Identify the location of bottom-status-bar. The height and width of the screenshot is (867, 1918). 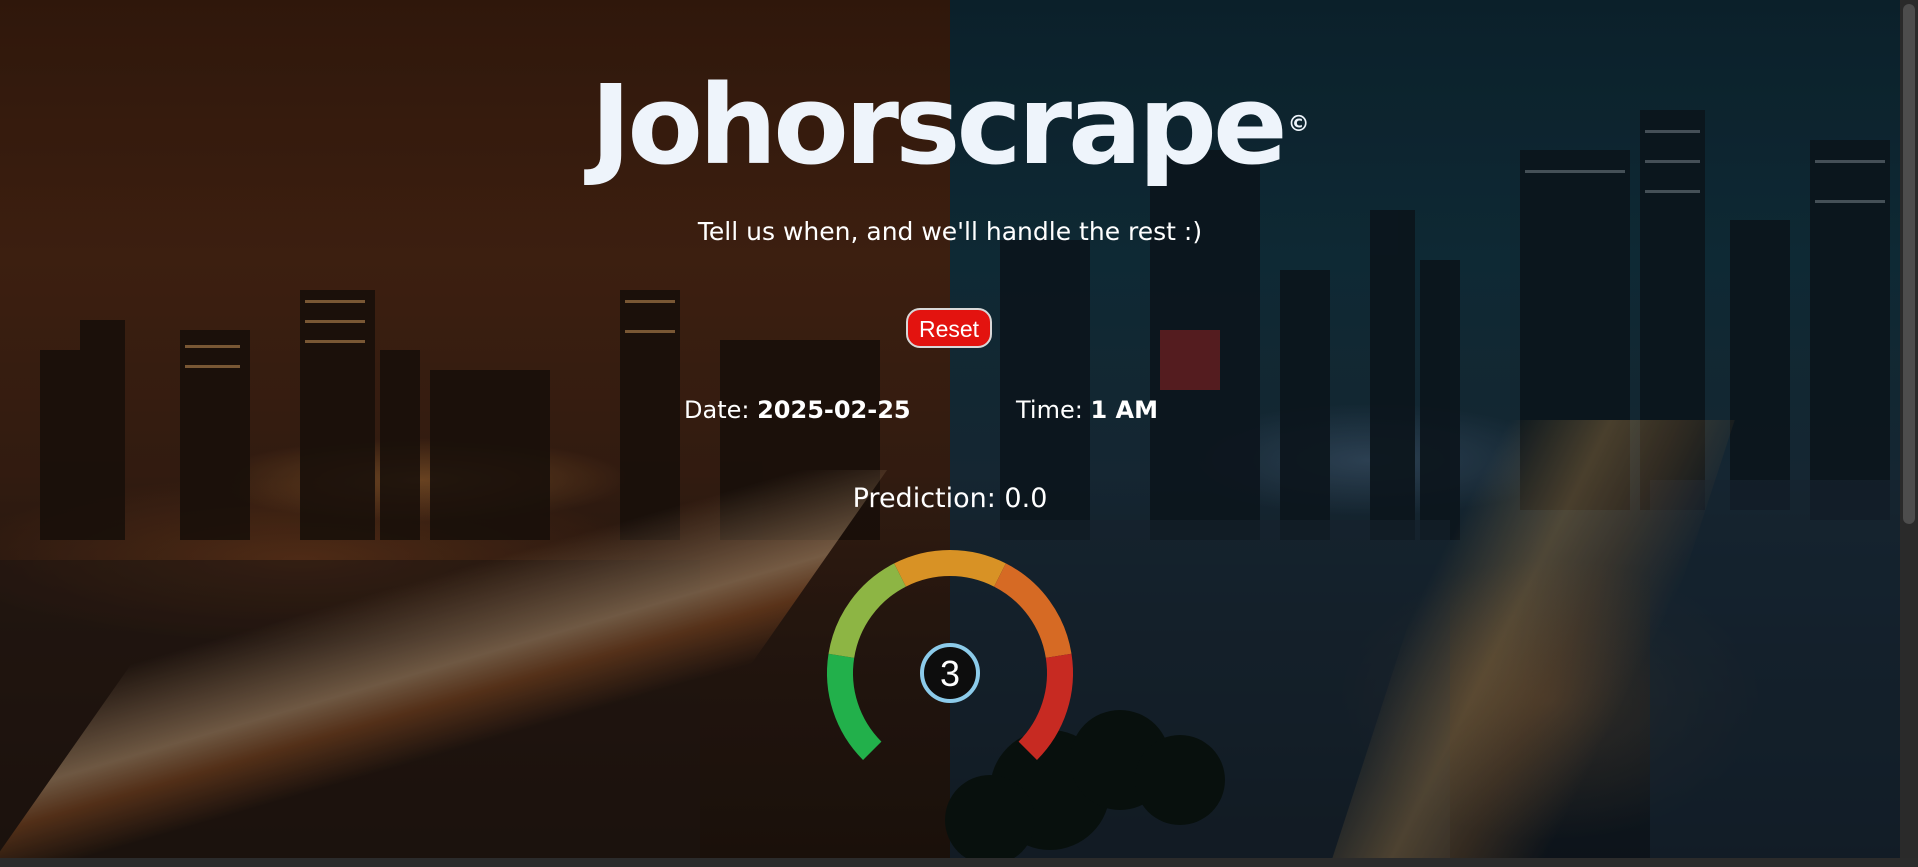
(959, 862).